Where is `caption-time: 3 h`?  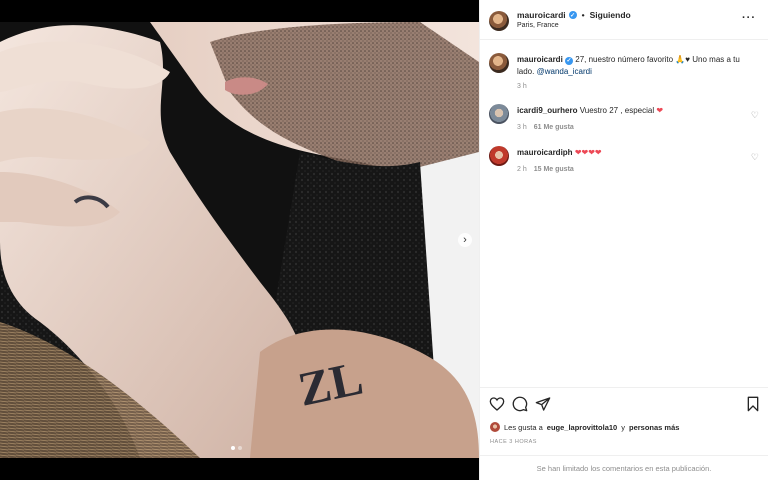
caption-time: 3 h is located at coordinates (522, 86).